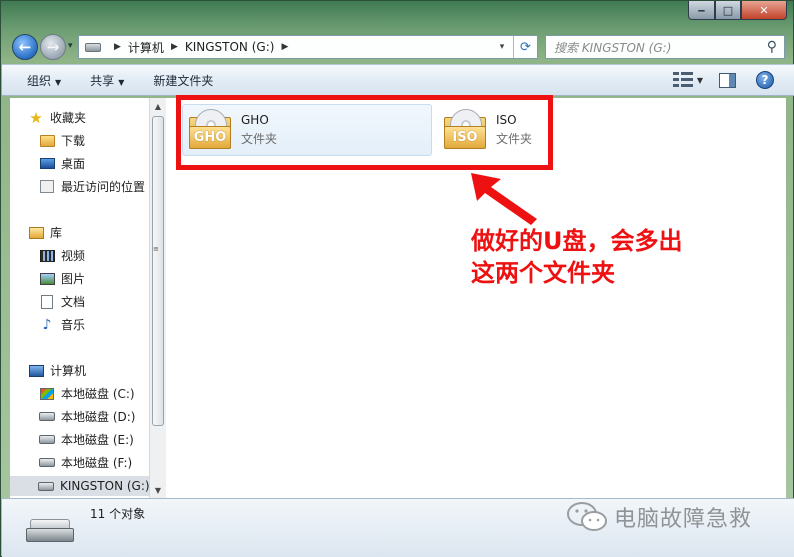  Describe the element at coordinates (62, 255) in the screenshot. I see `sidebar-item-videos: 视频` at that location.